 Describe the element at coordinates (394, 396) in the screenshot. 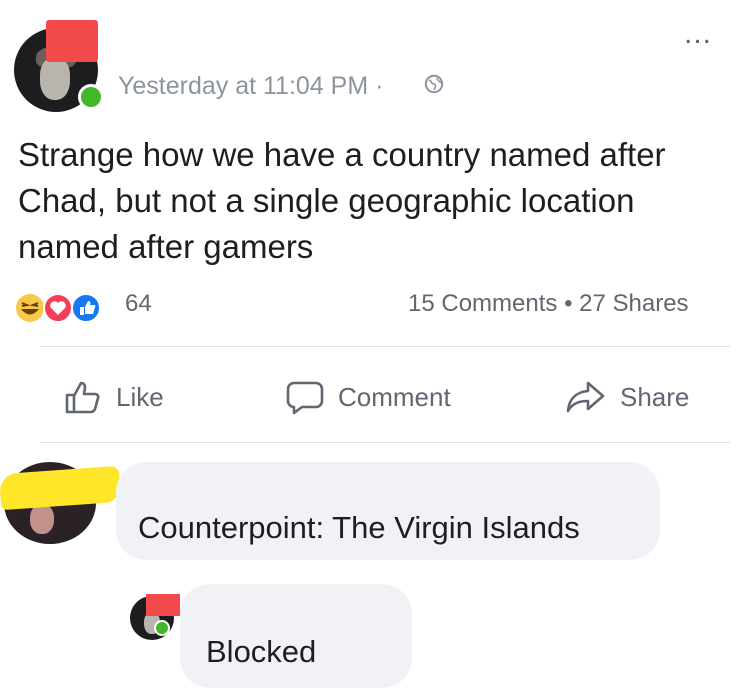

I see `comment-label: Comment` at that location.